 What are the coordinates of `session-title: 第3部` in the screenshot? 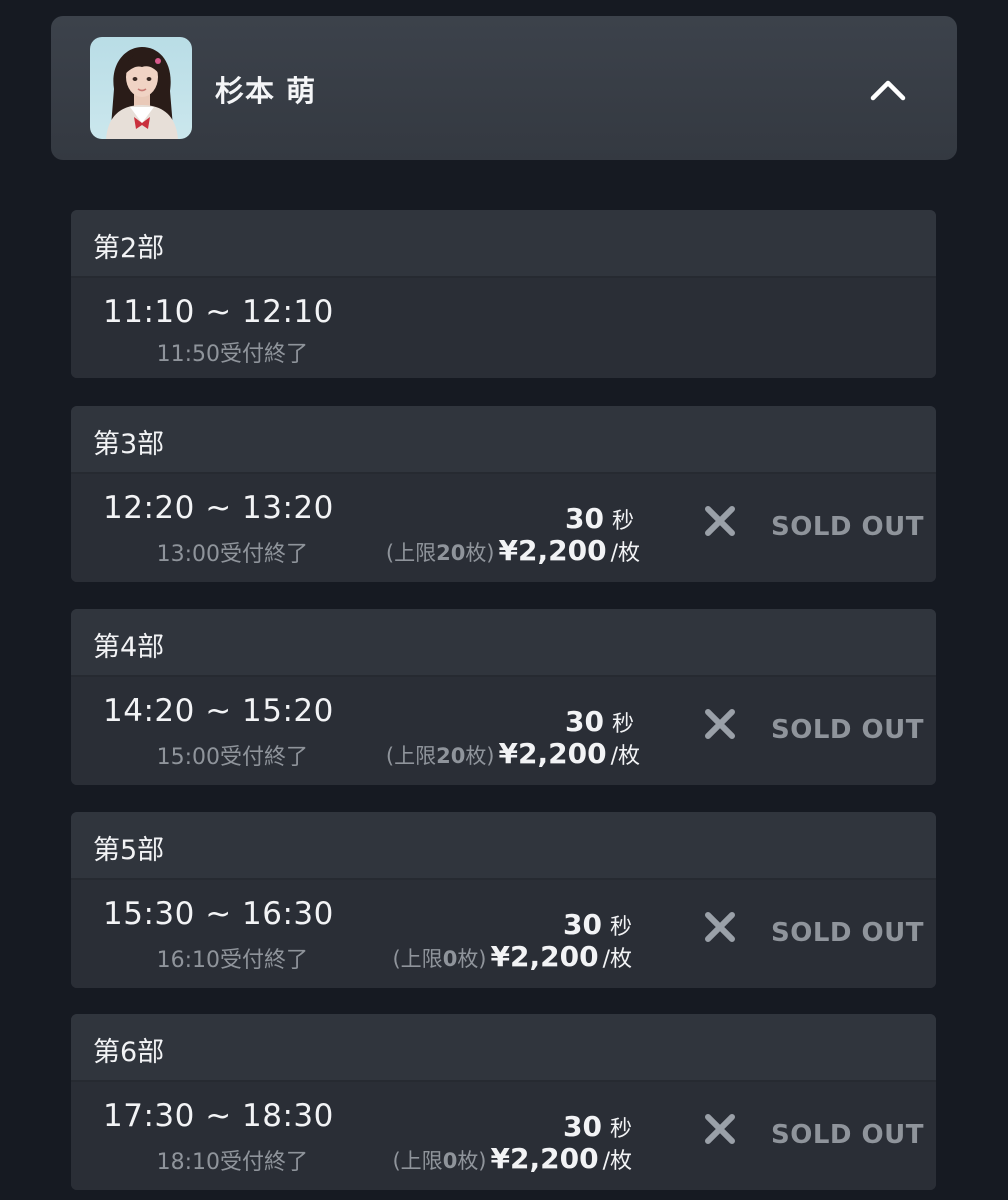 It's located at (129, 444).